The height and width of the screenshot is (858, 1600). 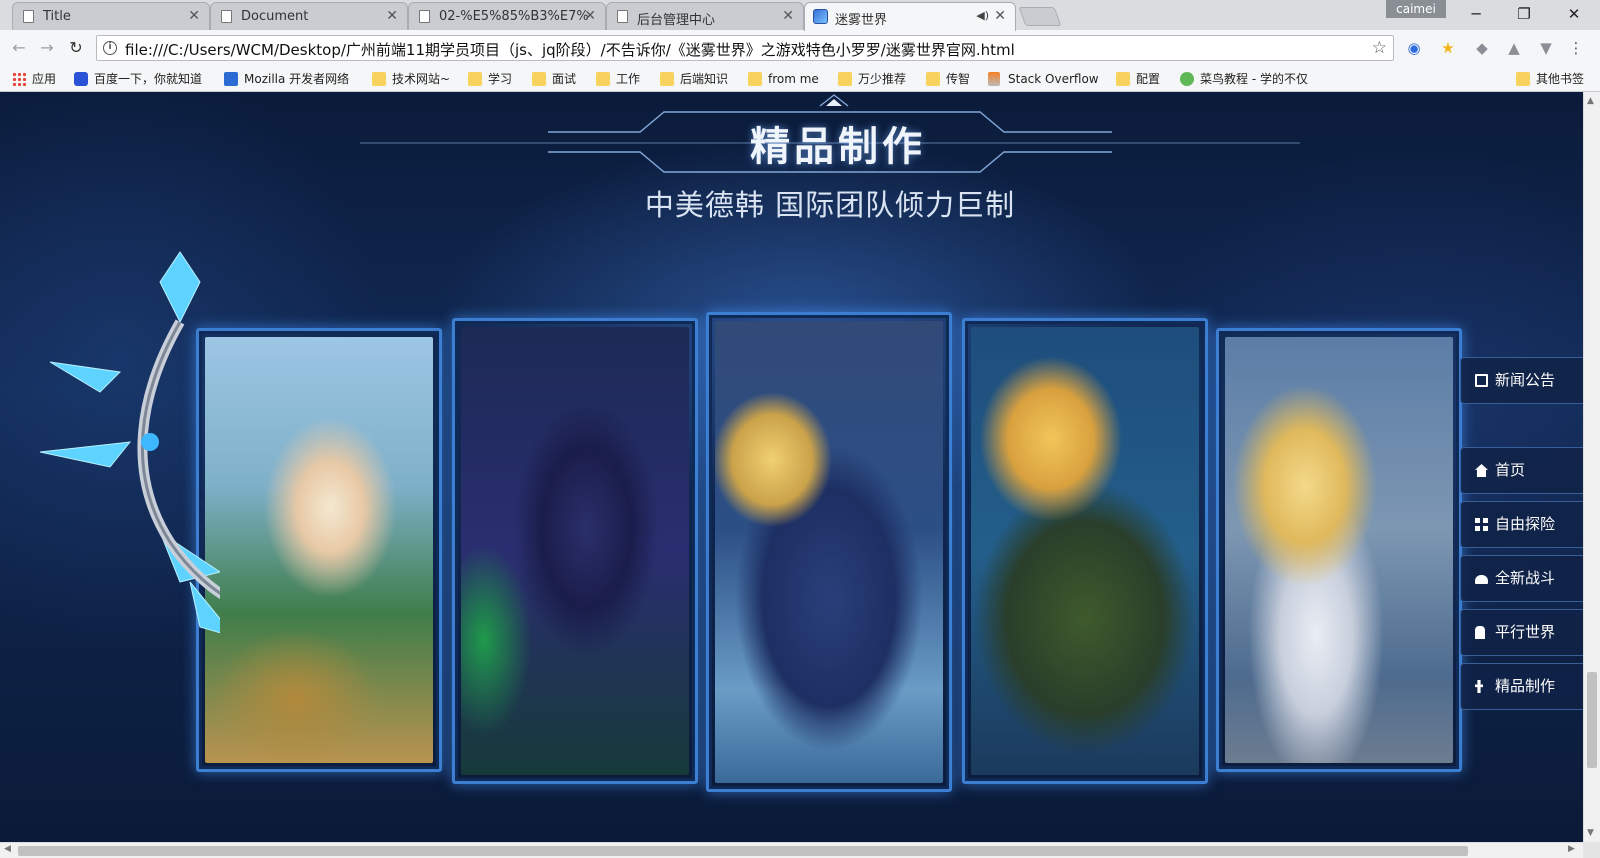 What do you see at coordinates (694, 79) in the screenshot?
I see `bookmark-folder-backend: 后端知识` at bounding box center [694, 79].